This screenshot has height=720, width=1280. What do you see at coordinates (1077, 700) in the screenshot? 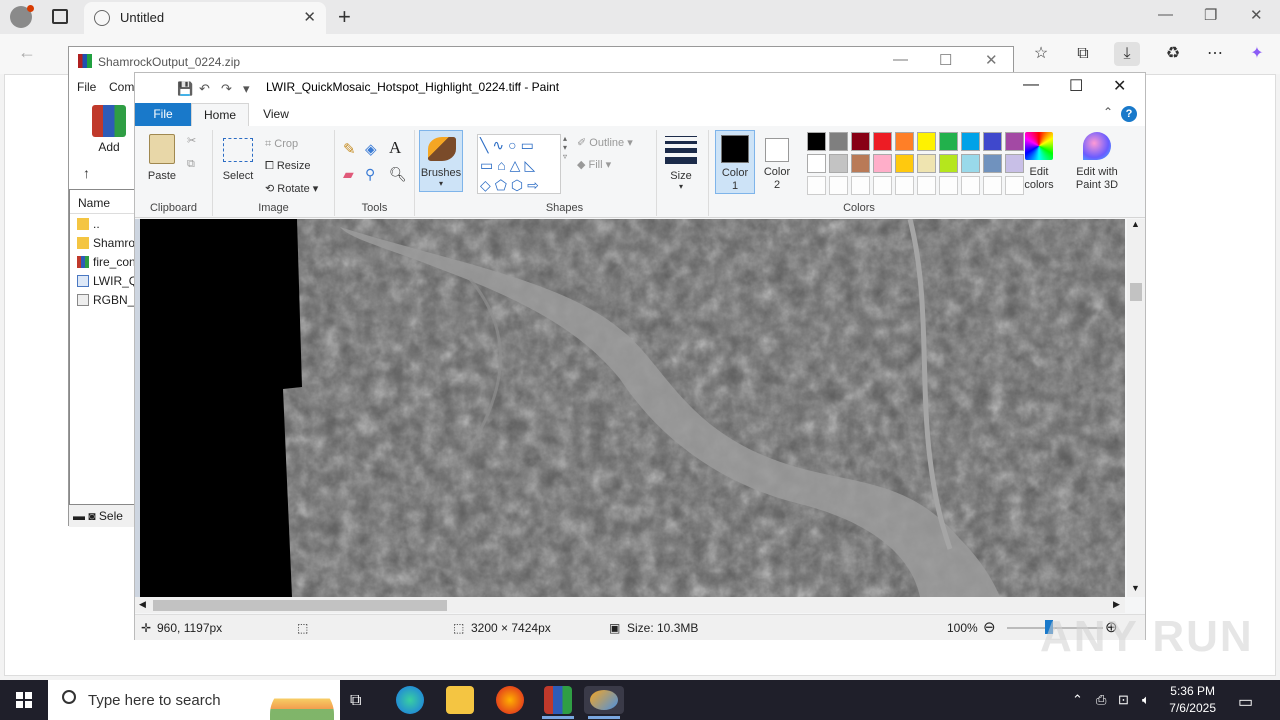
I see `tray-overflow-icon: ⌃` at bounding box center [1077, 700].